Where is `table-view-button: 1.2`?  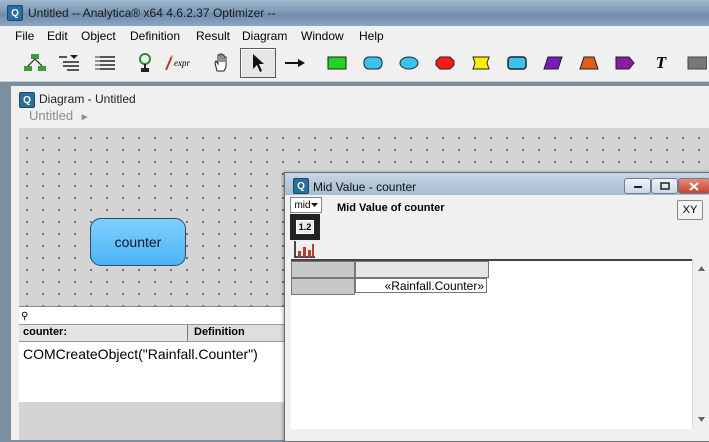
table-view-button: 1.2 is located at coordinates (305, 227).